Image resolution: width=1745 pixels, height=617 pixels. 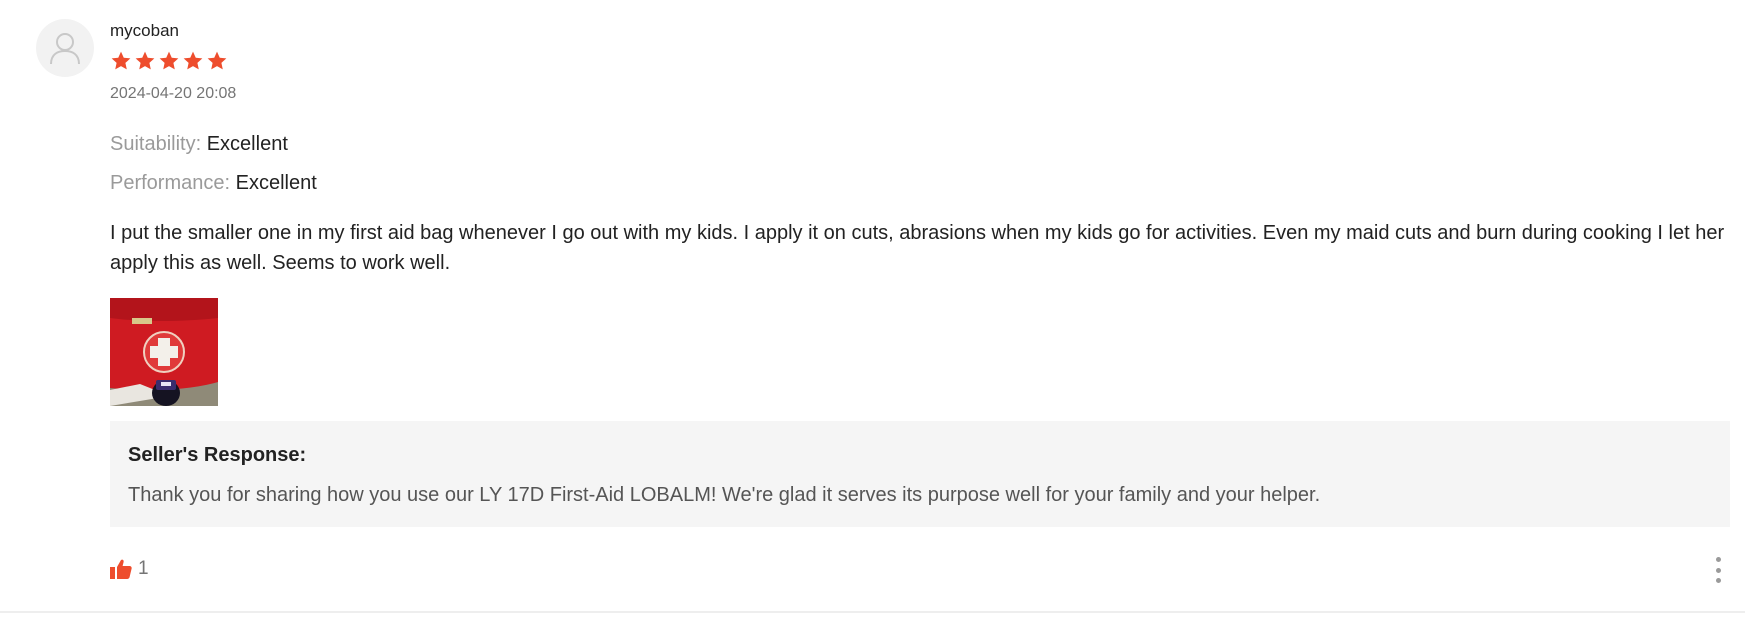 I want to click on avatar, so click(x=65, y=48).